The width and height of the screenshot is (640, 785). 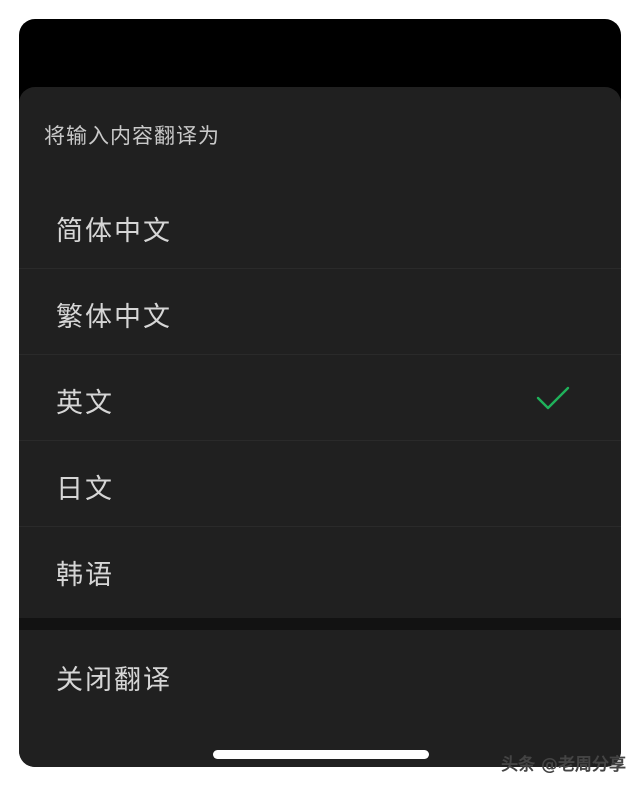 What do you see at coordinates (563, 765) in the screenshot?
I see `watermark: 头条 @老周分享` at bounding box center [563, 765].